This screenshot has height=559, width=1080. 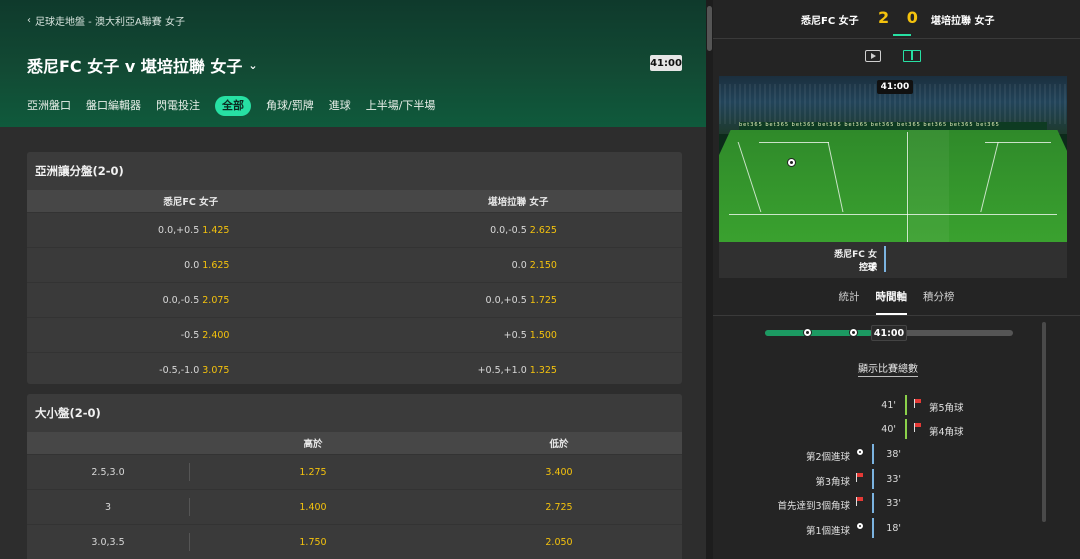 What do you see at coordinates (827, 531) in the screenshot?
I see `event-label: 第1個進球` at bounding box center [827, 531].